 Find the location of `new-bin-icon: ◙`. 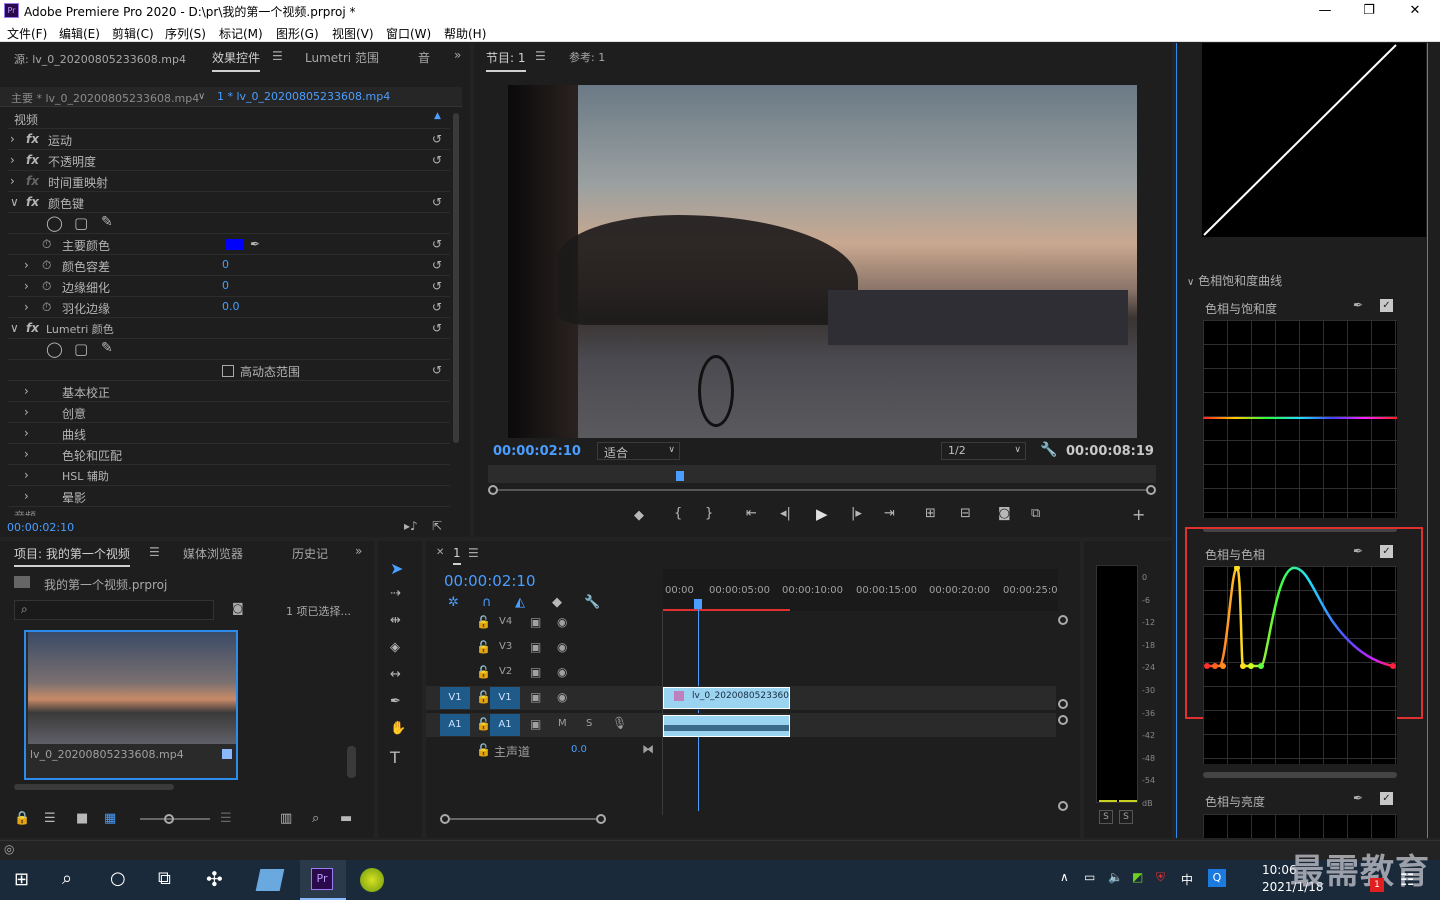

new-bin-icon: ◙ is located at coordinates (238, 608).